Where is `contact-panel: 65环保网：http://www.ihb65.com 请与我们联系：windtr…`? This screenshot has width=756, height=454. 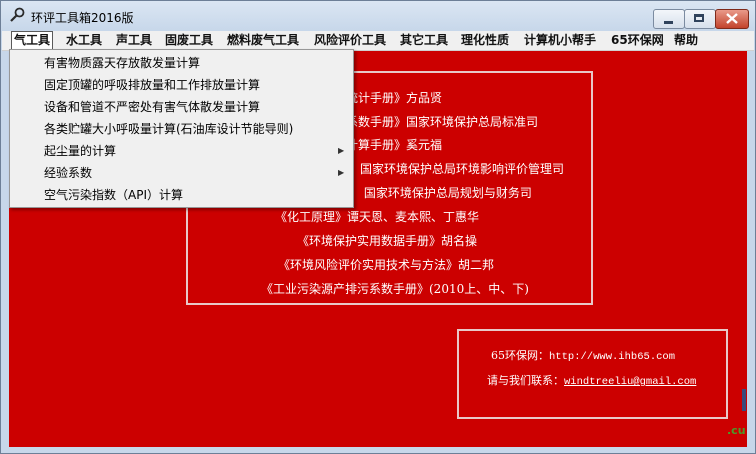 contact-panel: 65环保网：http://www.ihb65.com 请与我们联系：windtr… is located at coordinates (592, 374).